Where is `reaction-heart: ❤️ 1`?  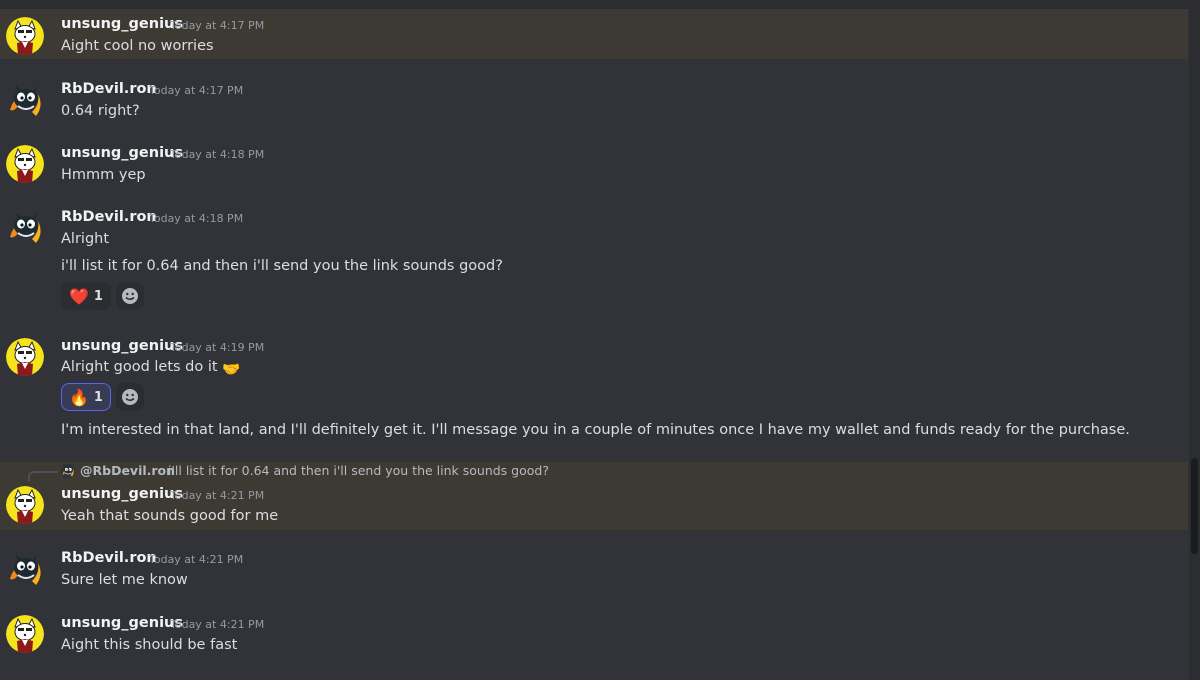 reaction-heart: ❤️ 1 is located at coordinates (86, 296).